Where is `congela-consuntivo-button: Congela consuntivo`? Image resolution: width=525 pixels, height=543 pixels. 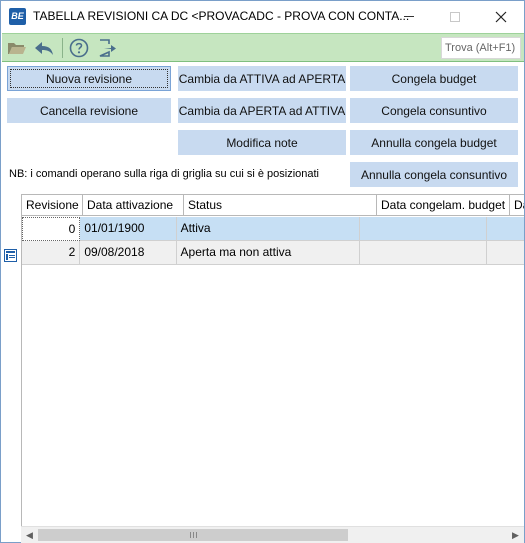
congela-consuntivo-button: Congela consuntivo is located at coordinates (434, 110).